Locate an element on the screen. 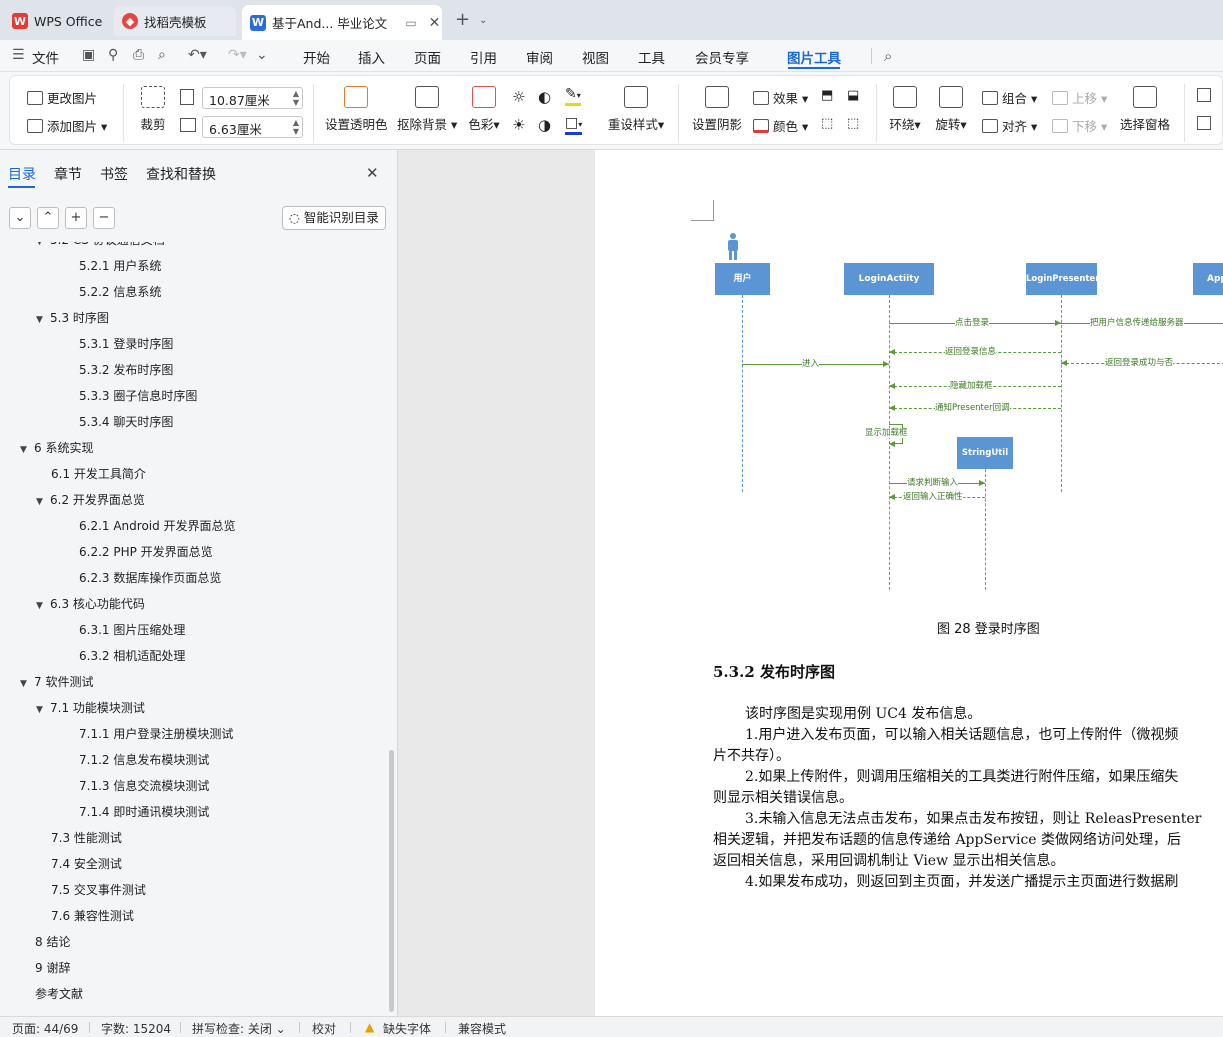 The width and height of the screenshot is (1223, 1037). align-button: 对齐 ▾ is located at coordinates (1009, 125).